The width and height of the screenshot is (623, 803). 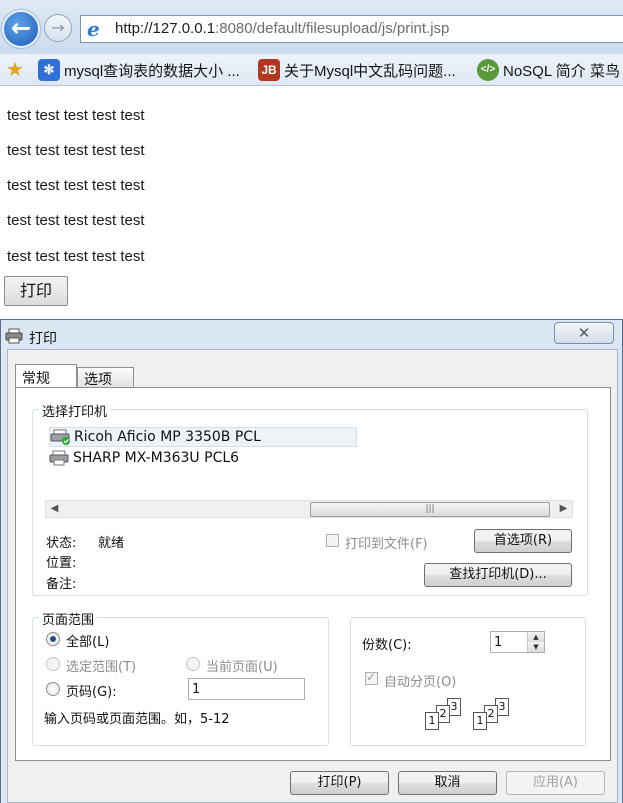 I want to click on scroll-left-arrow-icon: ◀, so click(x=54, y=509).